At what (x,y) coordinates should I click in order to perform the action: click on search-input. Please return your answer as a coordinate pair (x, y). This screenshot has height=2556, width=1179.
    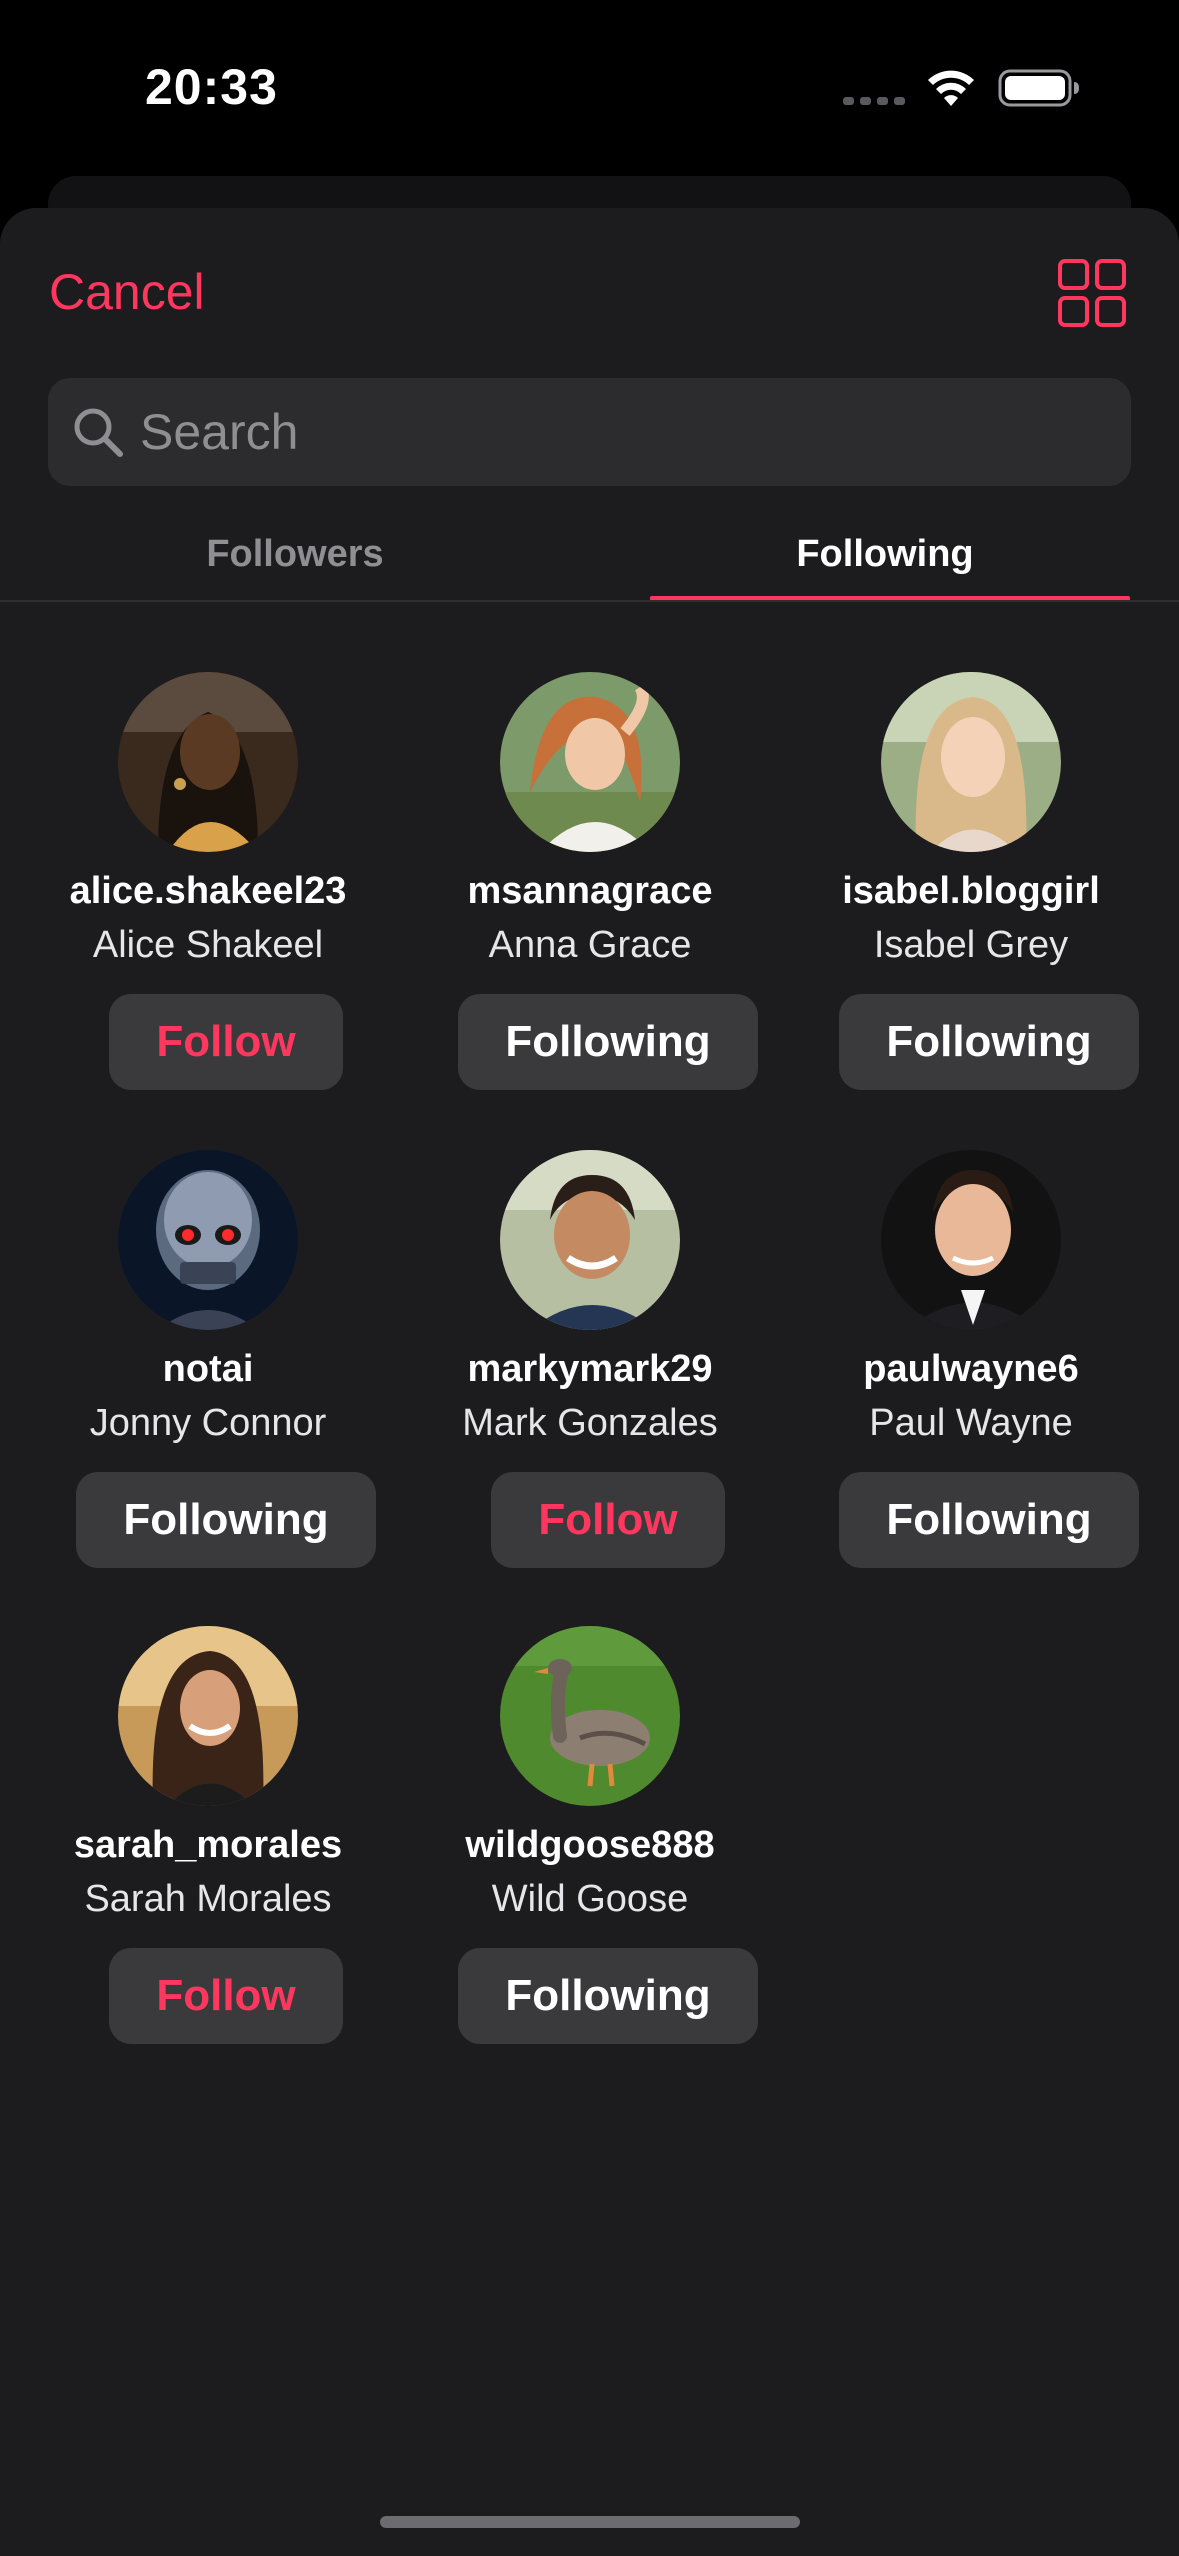
    Looking at the image, I should click on (620, 432).